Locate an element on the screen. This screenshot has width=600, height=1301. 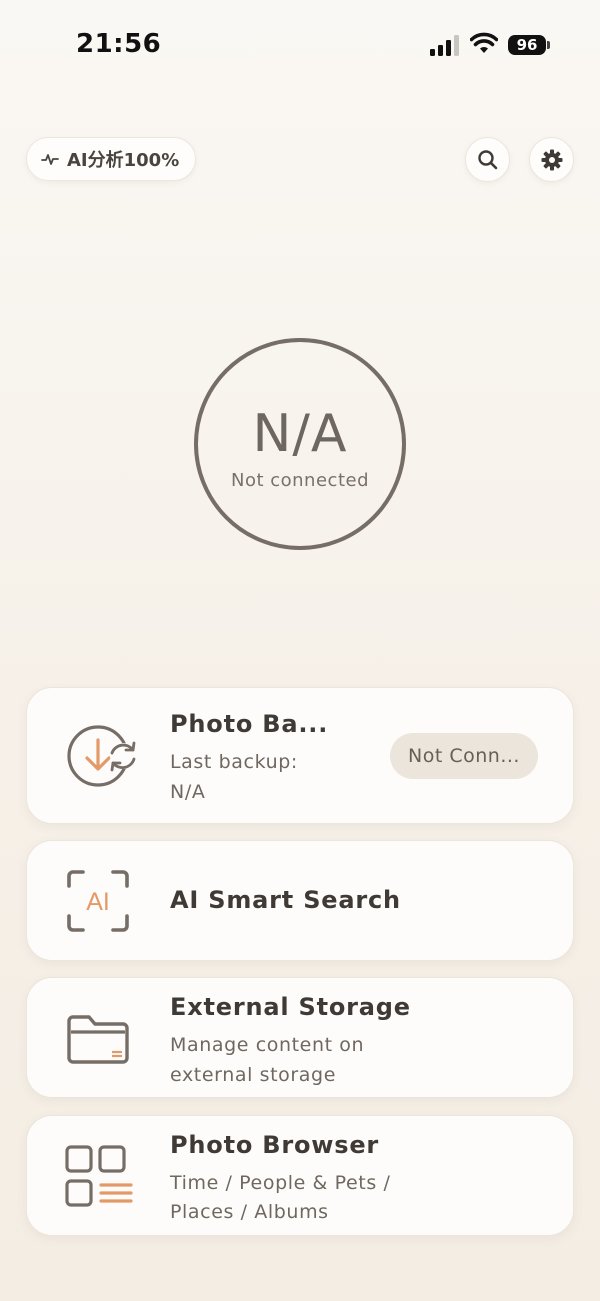
ai-analysis-label: AI分析100% is located at coordinates (123, 160).